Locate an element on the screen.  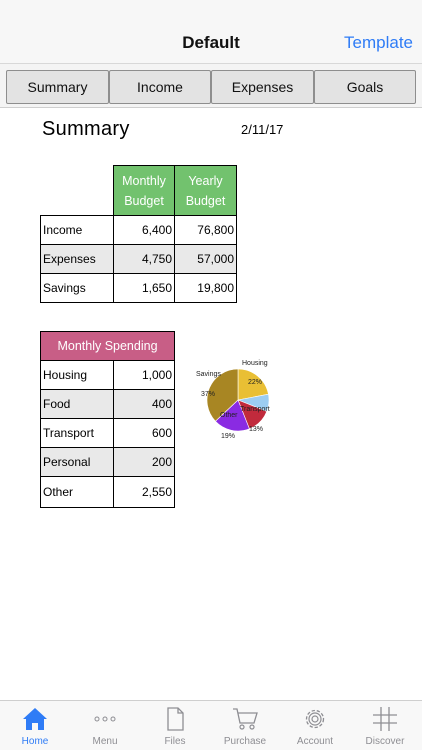
tab-income: Income is located at coordinates (160, 87).